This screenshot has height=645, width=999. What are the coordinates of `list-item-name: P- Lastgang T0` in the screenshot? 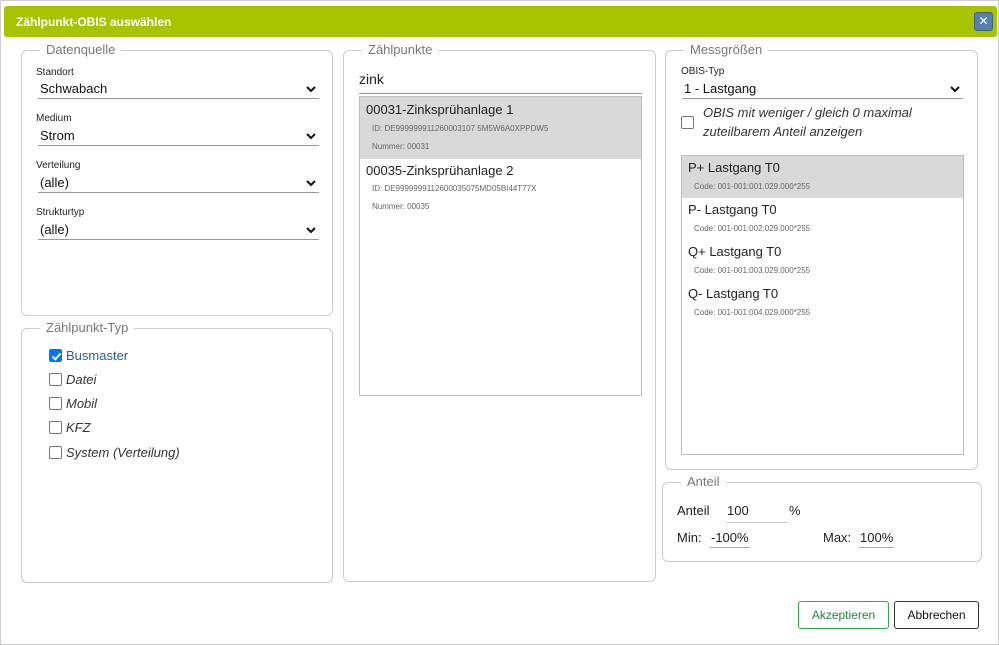 It's located at (732, 209).